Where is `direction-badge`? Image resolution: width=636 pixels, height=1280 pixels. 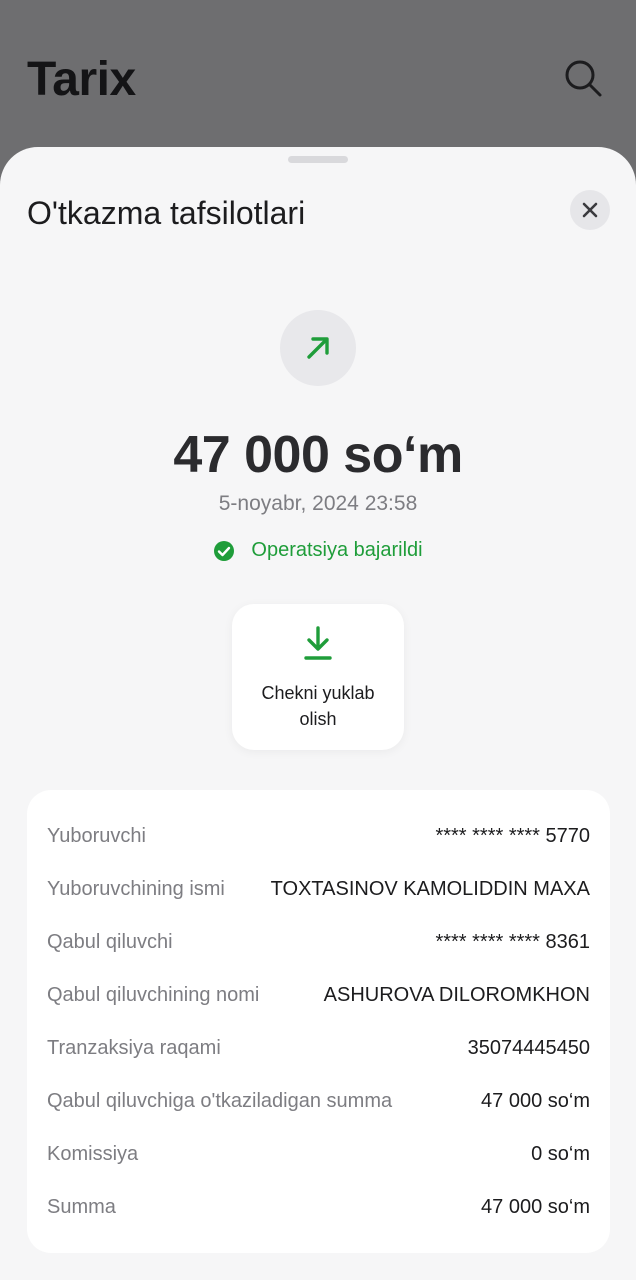 direction-badge is located at coordinates (318, 348).